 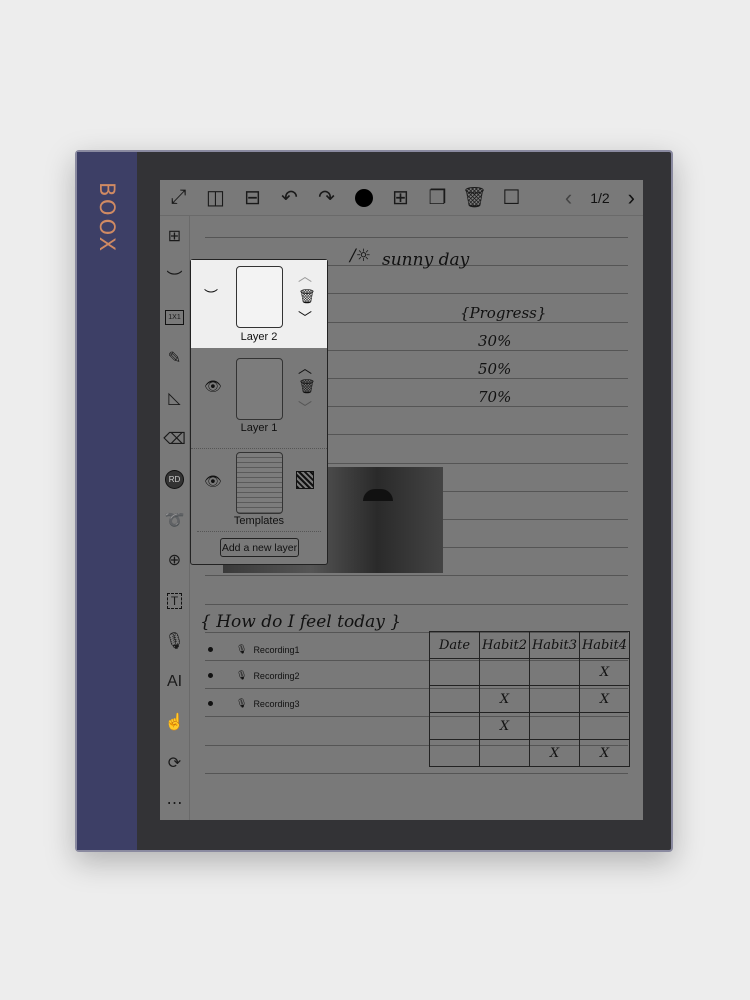 What do you see at coordinates (301, 622) in the screenshot?
I see `feel-title: { How do I feel today }` at bounding box center [301, 622].